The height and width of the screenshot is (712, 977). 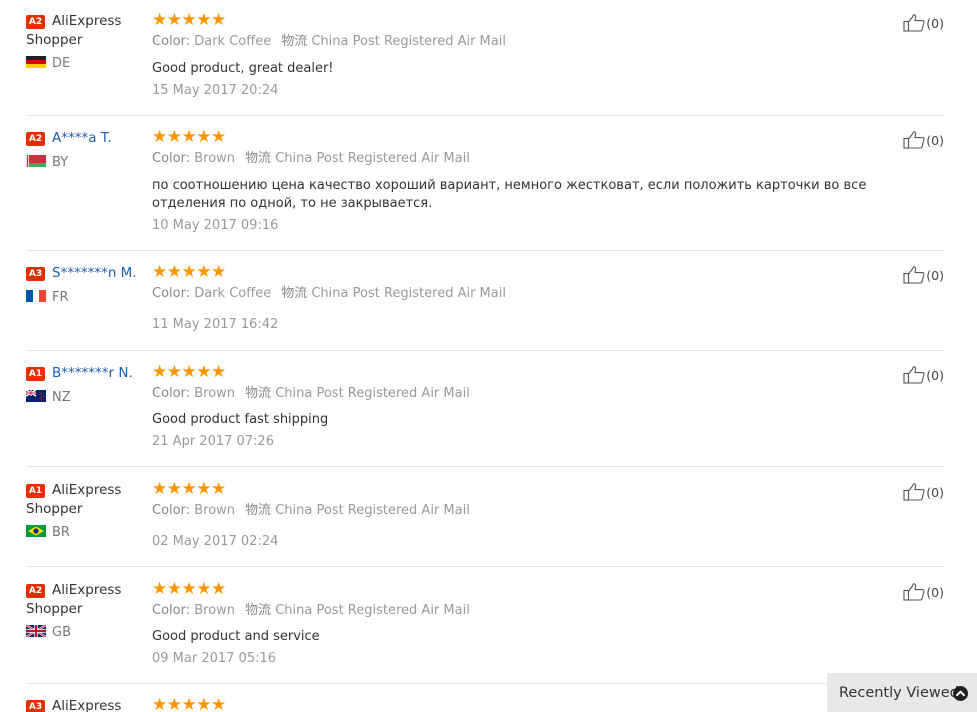 What do you see at coordinates (87, 285) in the screenshot?
I see `reviewer-info: A3 S*******n M. FR` at bounding box center [87, 285].